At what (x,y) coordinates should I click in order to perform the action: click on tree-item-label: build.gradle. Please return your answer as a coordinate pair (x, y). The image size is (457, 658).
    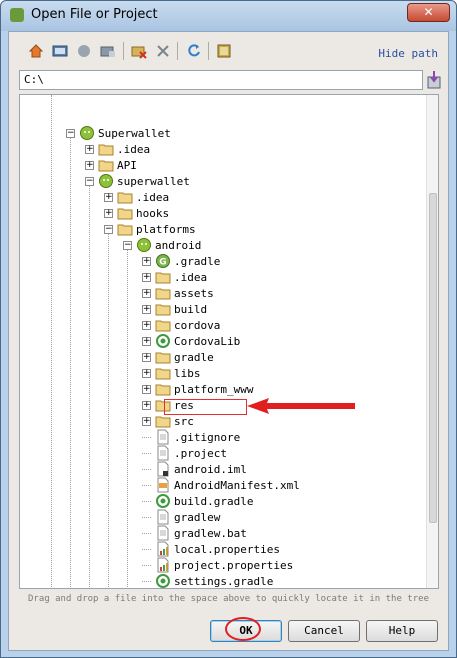
    Looking at the image, I should click on (214, 501).